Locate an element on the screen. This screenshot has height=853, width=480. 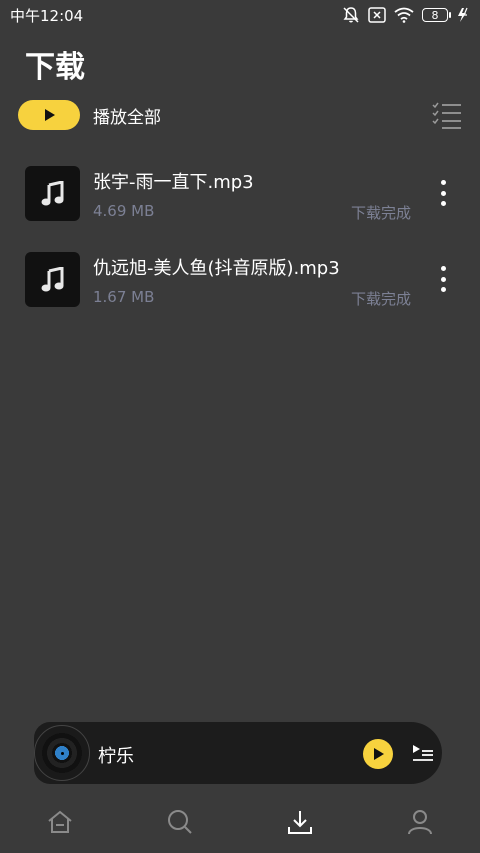
tab-download is located at coordinates (300, 822).